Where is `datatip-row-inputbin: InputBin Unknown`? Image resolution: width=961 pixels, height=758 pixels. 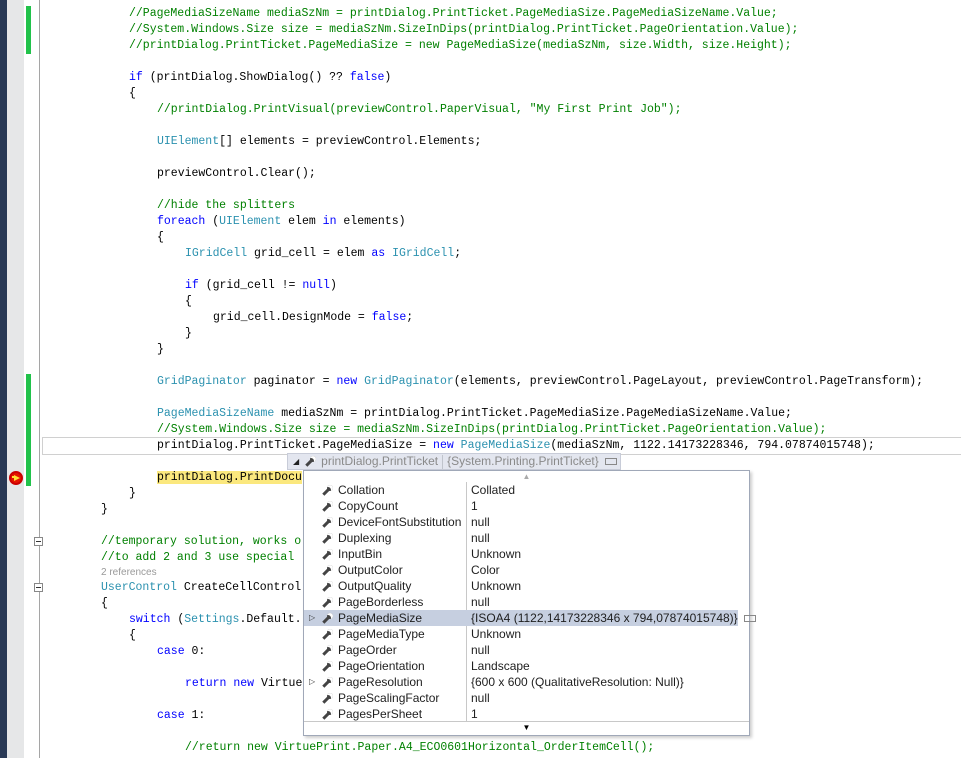
datatip-row-inputbin: InputBin Unknown is located at coordinates (526, 554).